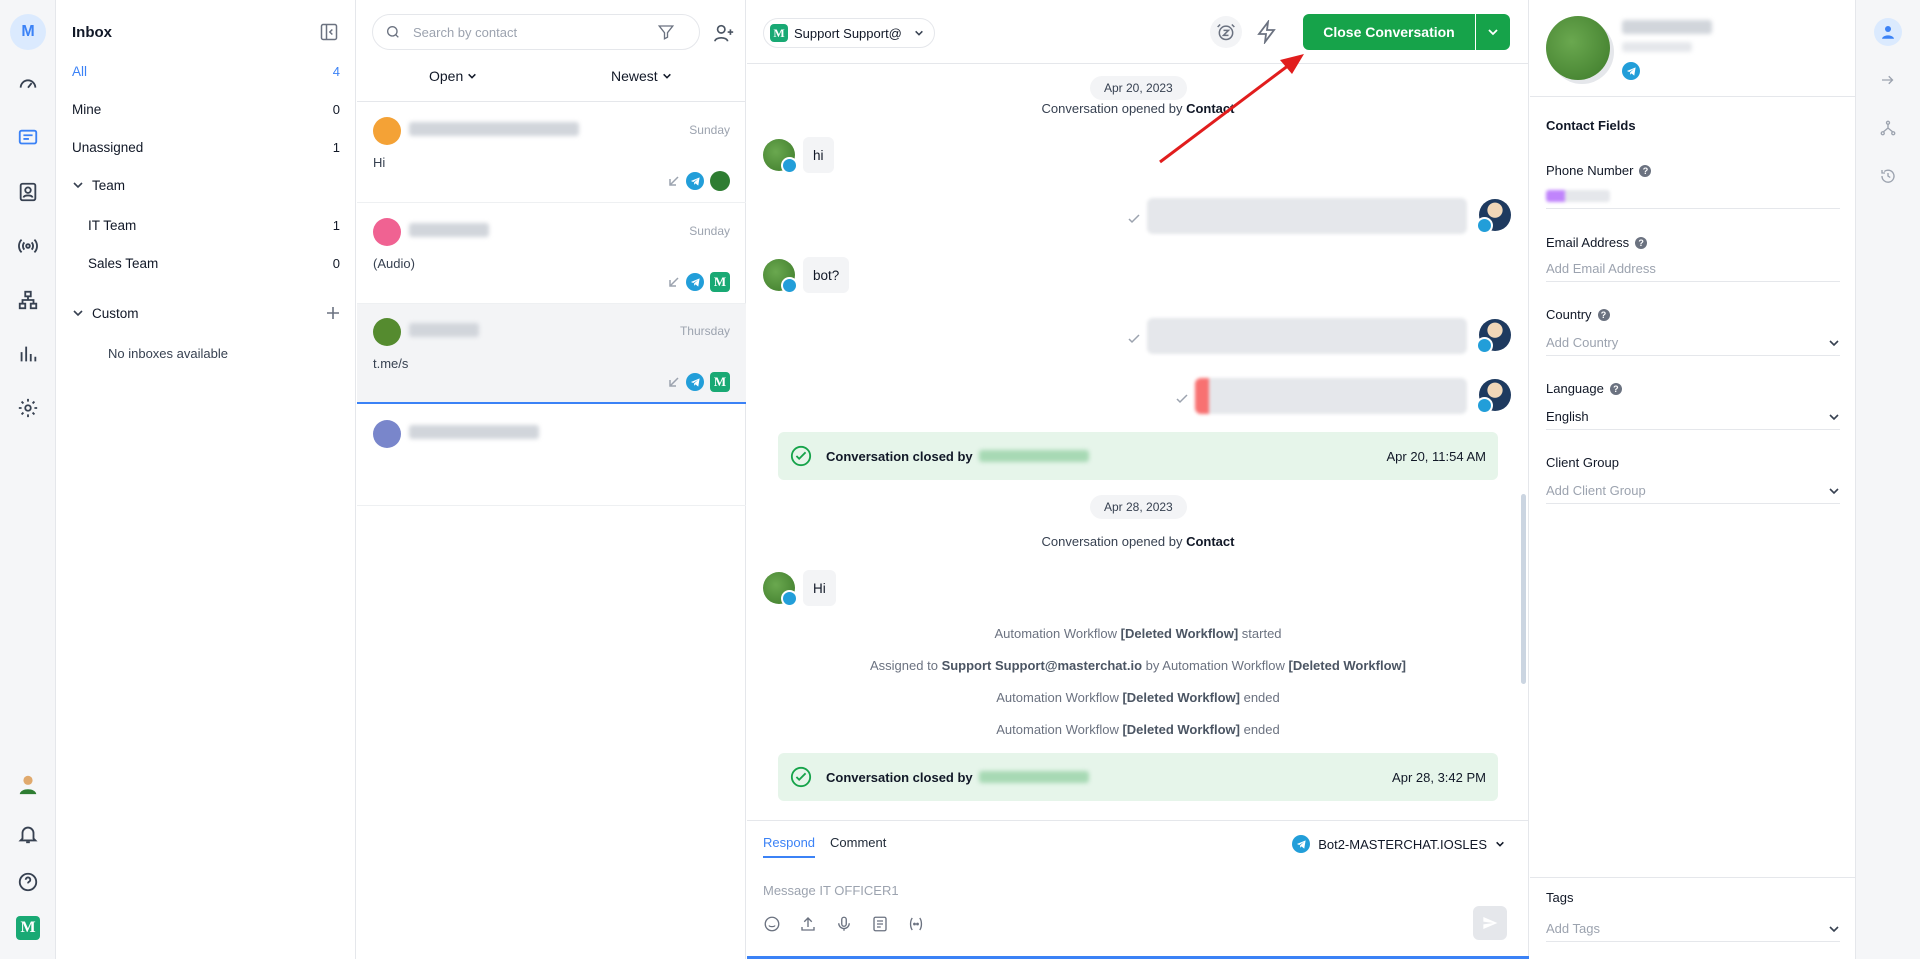  I want to click on history-icon, so click(1888, 176).